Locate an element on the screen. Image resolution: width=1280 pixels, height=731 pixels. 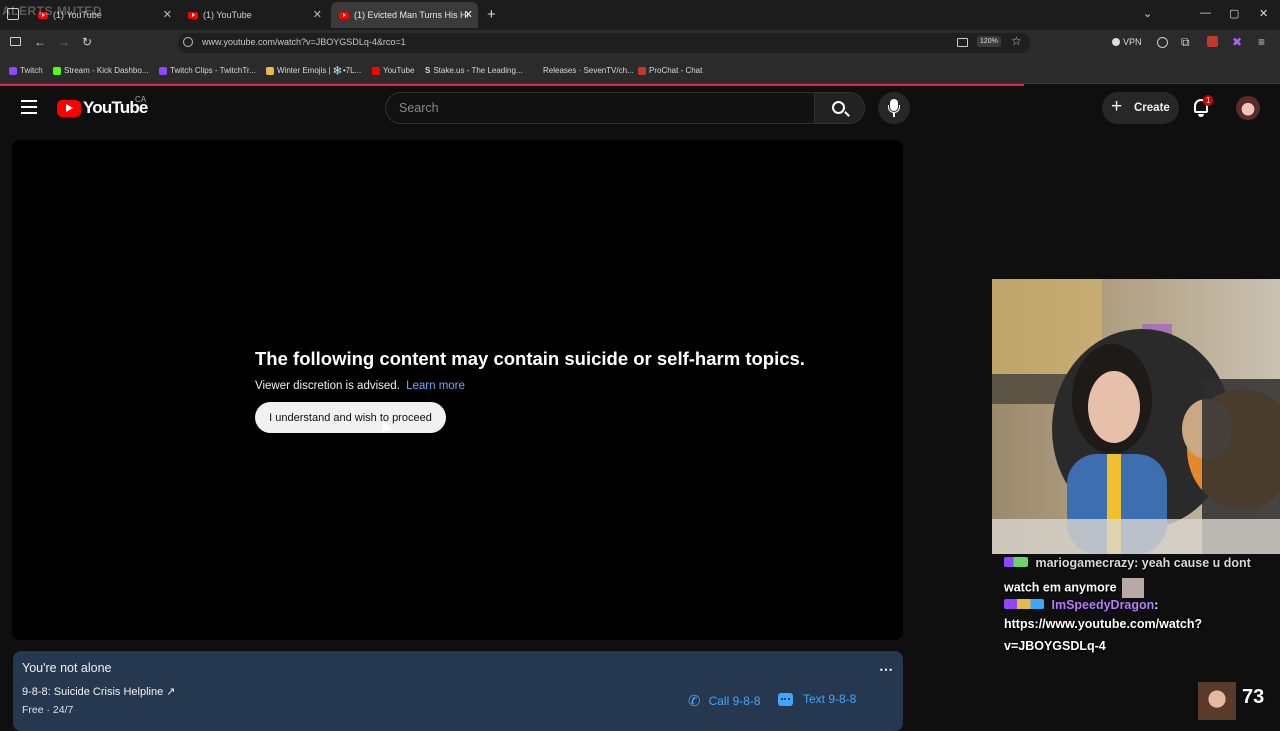
tab-youtube-2: (1) YouTube ✕ is located at coordinates (254, 15).